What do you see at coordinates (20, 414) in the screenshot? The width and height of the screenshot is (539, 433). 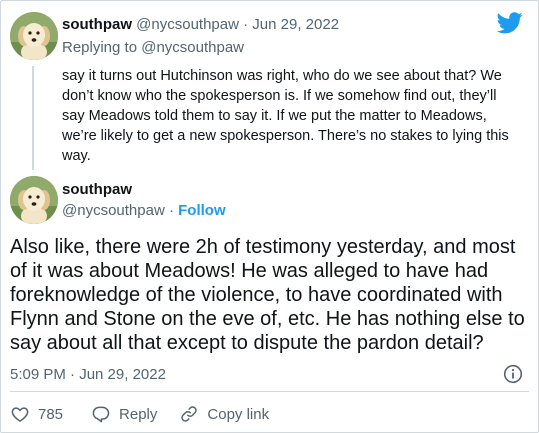 I see `heart-icon` at bounding box center [20, 414].